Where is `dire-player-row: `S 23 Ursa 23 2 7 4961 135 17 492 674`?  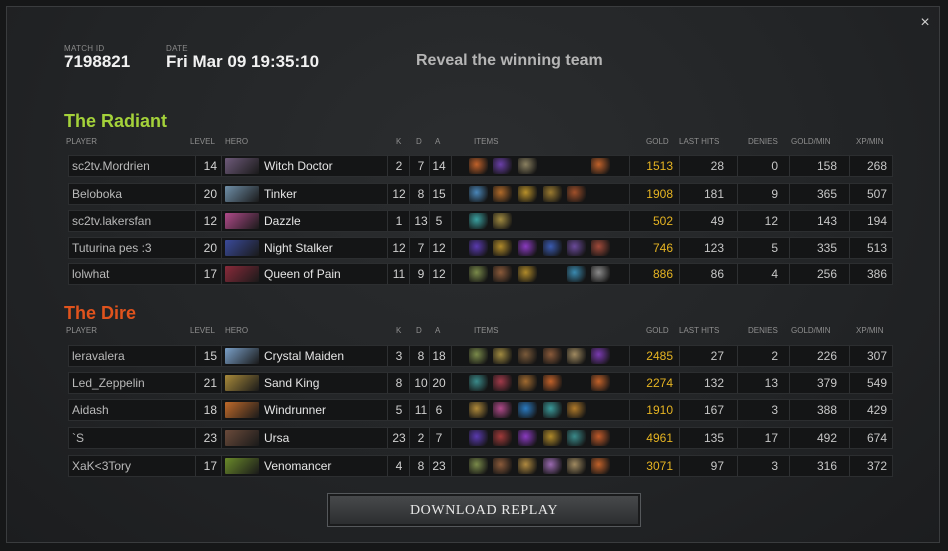 dire-player-row: `S 23 Ursa 23 2 7 4961 135 17 492 674 is located at coordinates (480, 438).